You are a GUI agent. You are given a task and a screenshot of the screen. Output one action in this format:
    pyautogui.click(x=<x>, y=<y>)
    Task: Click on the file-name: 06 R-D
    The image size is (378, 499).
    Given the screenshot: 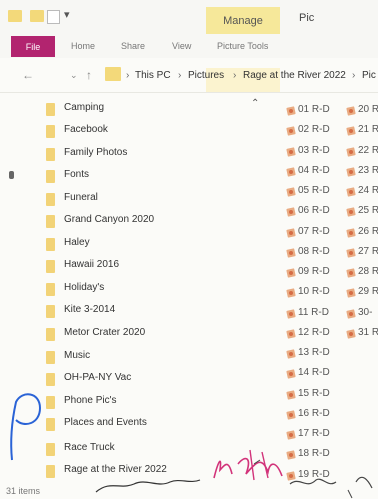 What is the action you would take?
    pyautogui.click(x=314, y=211)
    